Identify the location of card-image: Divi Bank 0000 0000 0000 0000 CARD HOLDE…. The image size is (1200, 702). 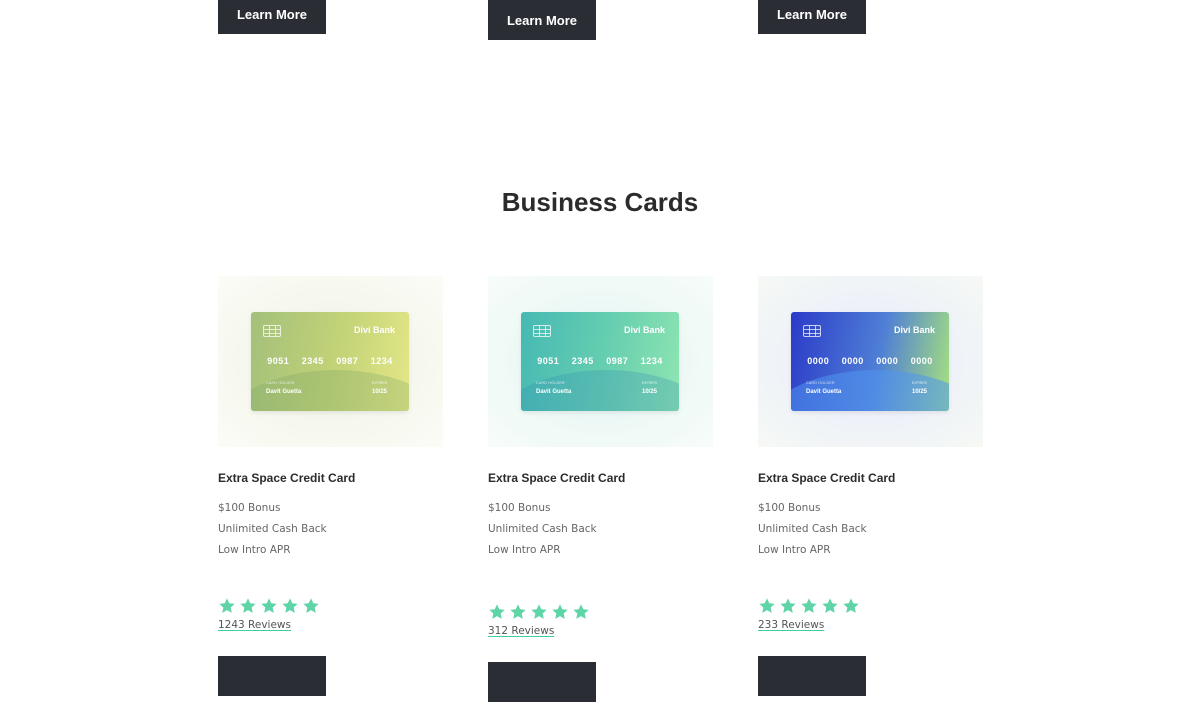
(870, 361).